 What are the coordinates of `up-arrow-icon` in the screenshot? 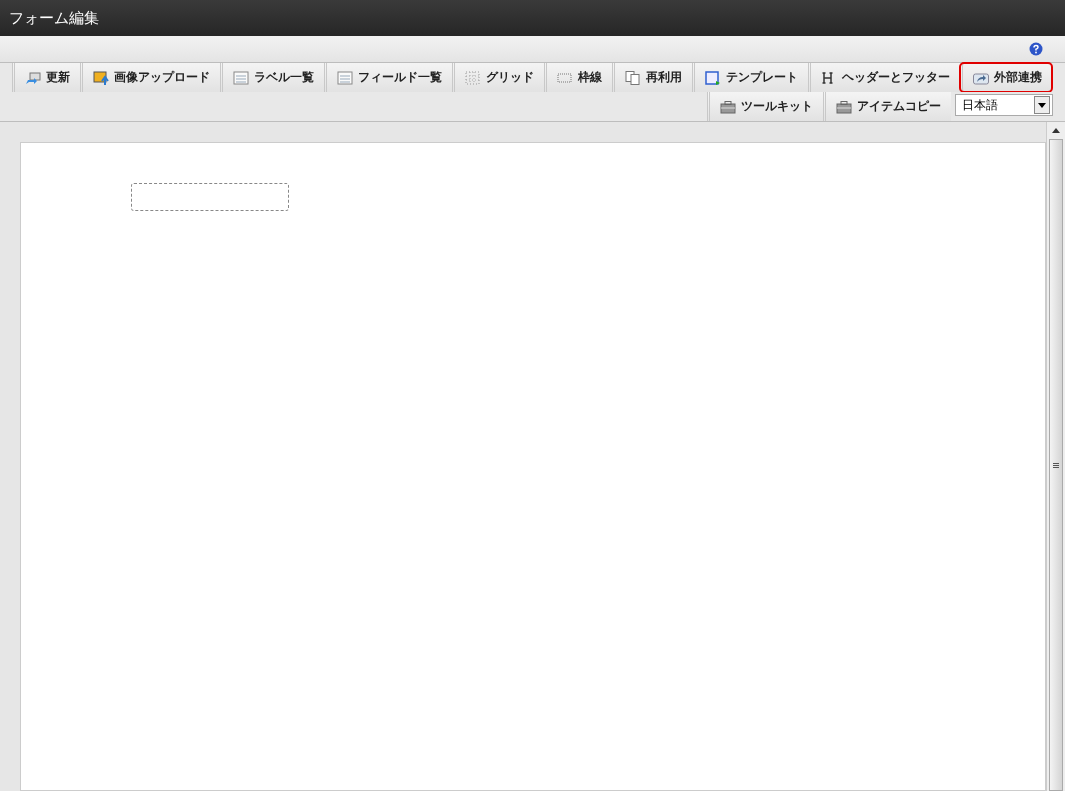 It's located at (1056, 130).